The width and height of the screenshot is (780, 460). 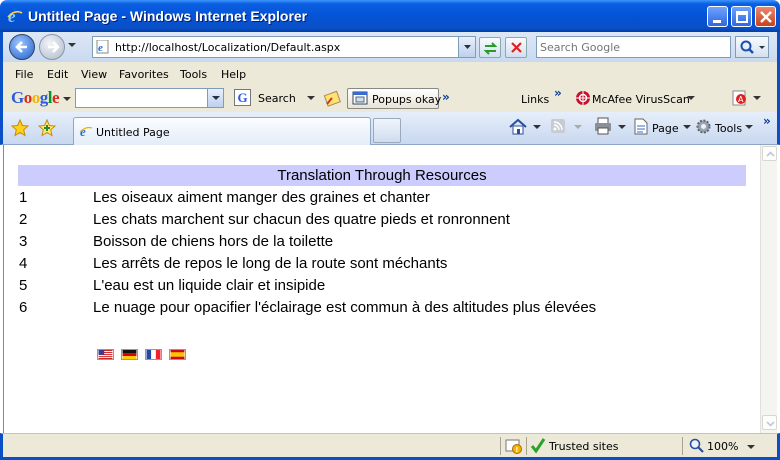 What do you see at coordinates (514, 445) in the screenshot?
I see `protected-mode-icon: !` at bounding box center [514, 445].